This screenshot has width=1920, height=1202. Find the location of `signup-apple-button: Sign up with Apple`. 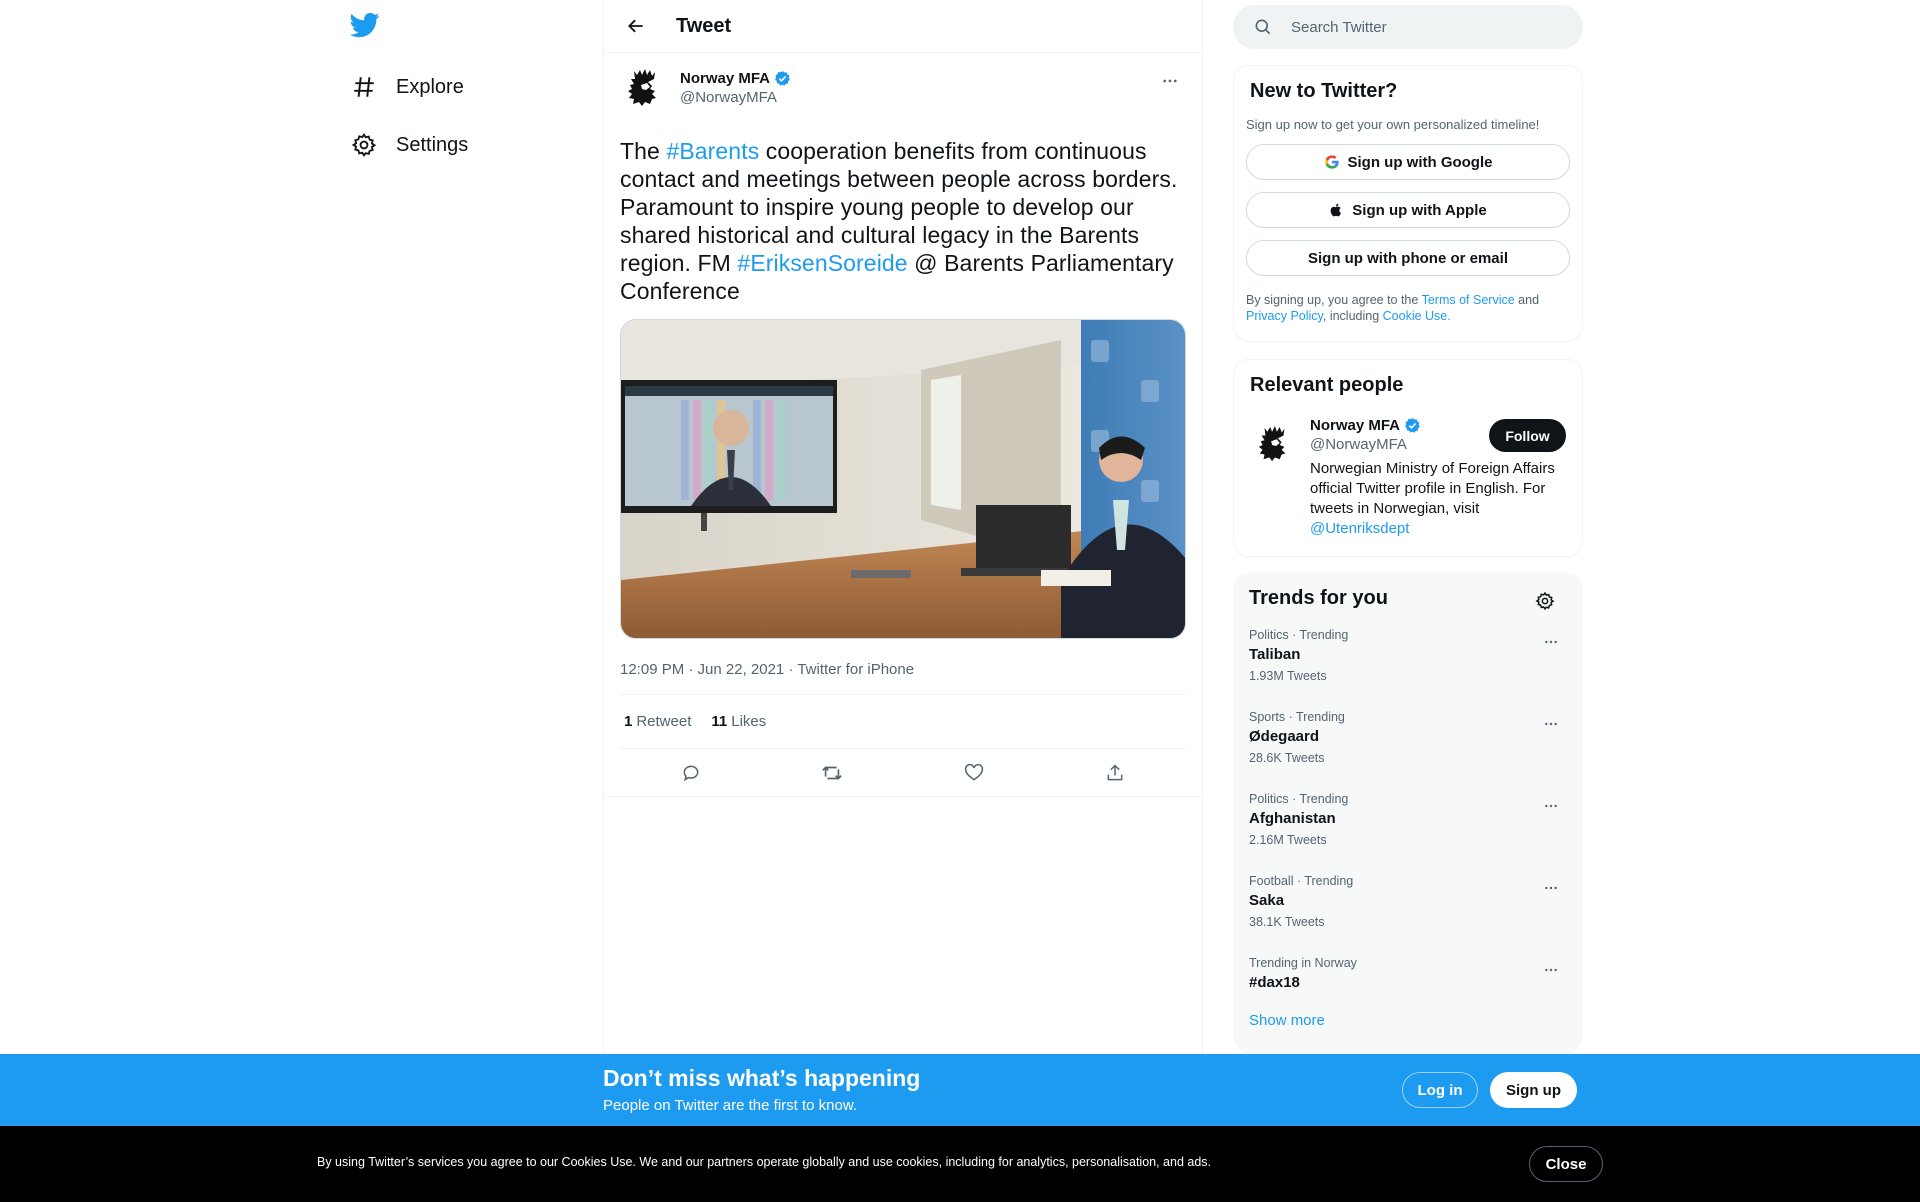

signup-apple-button: Sign up with Apple is located at coordinates (1408, 210).